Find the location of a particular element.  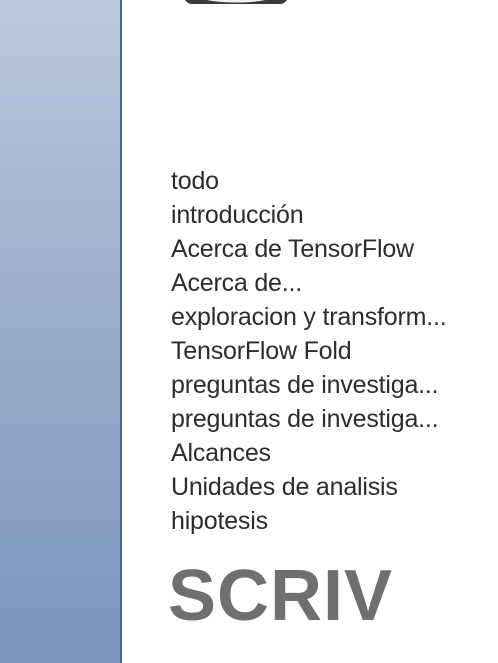

document-list-item: Acerca de TensorFlow is located at coordinates (308, 249).